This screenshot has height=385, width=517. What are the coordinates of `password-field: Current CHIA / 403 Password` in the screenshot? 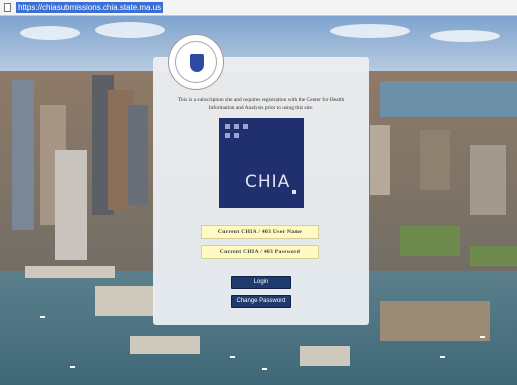 It's located at (260, 252).